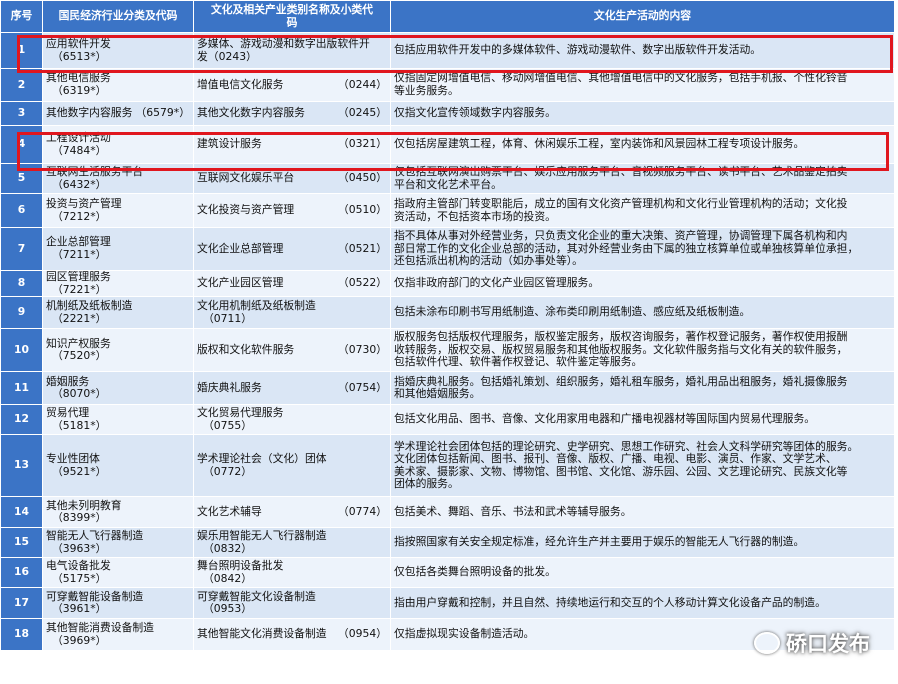  I want to click on culture-category-cell: 版权和文化软件服务 （0730）, so click(292, 350).